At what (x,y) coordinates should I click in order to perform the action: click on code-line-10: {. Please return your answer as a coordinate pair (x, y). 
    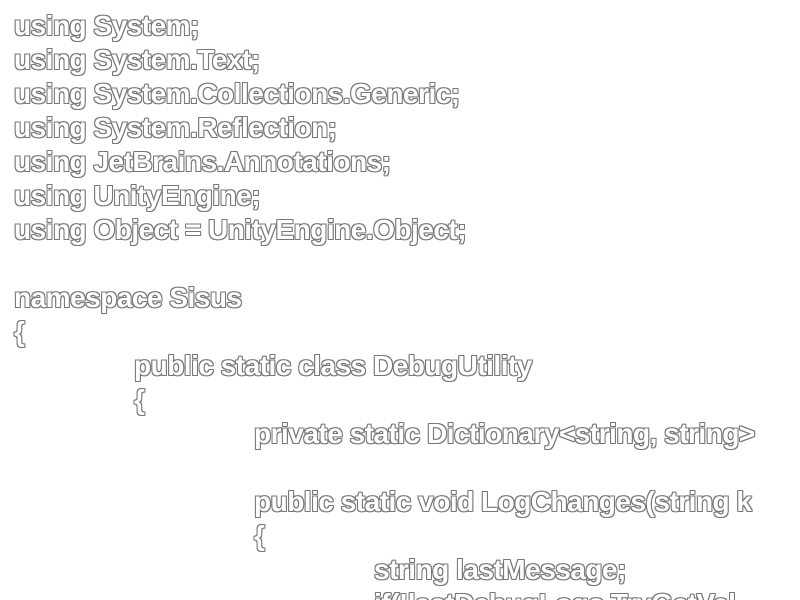
    Looking at the image, I should click on (19, 331).